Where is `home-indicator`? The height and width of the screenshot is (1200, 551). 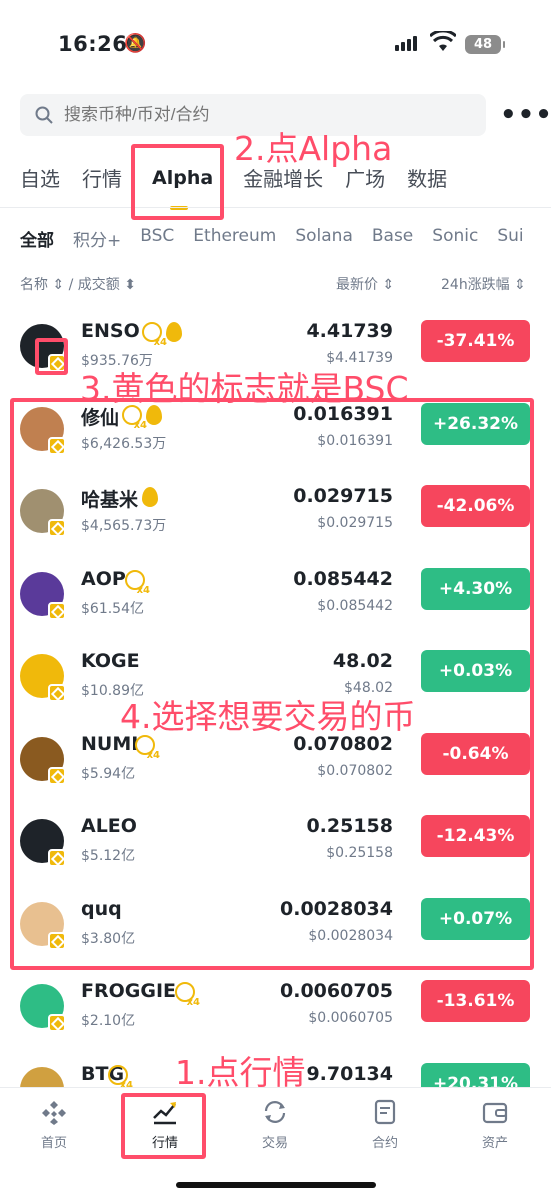 home-indicator is located at coordinates (276, 1185).